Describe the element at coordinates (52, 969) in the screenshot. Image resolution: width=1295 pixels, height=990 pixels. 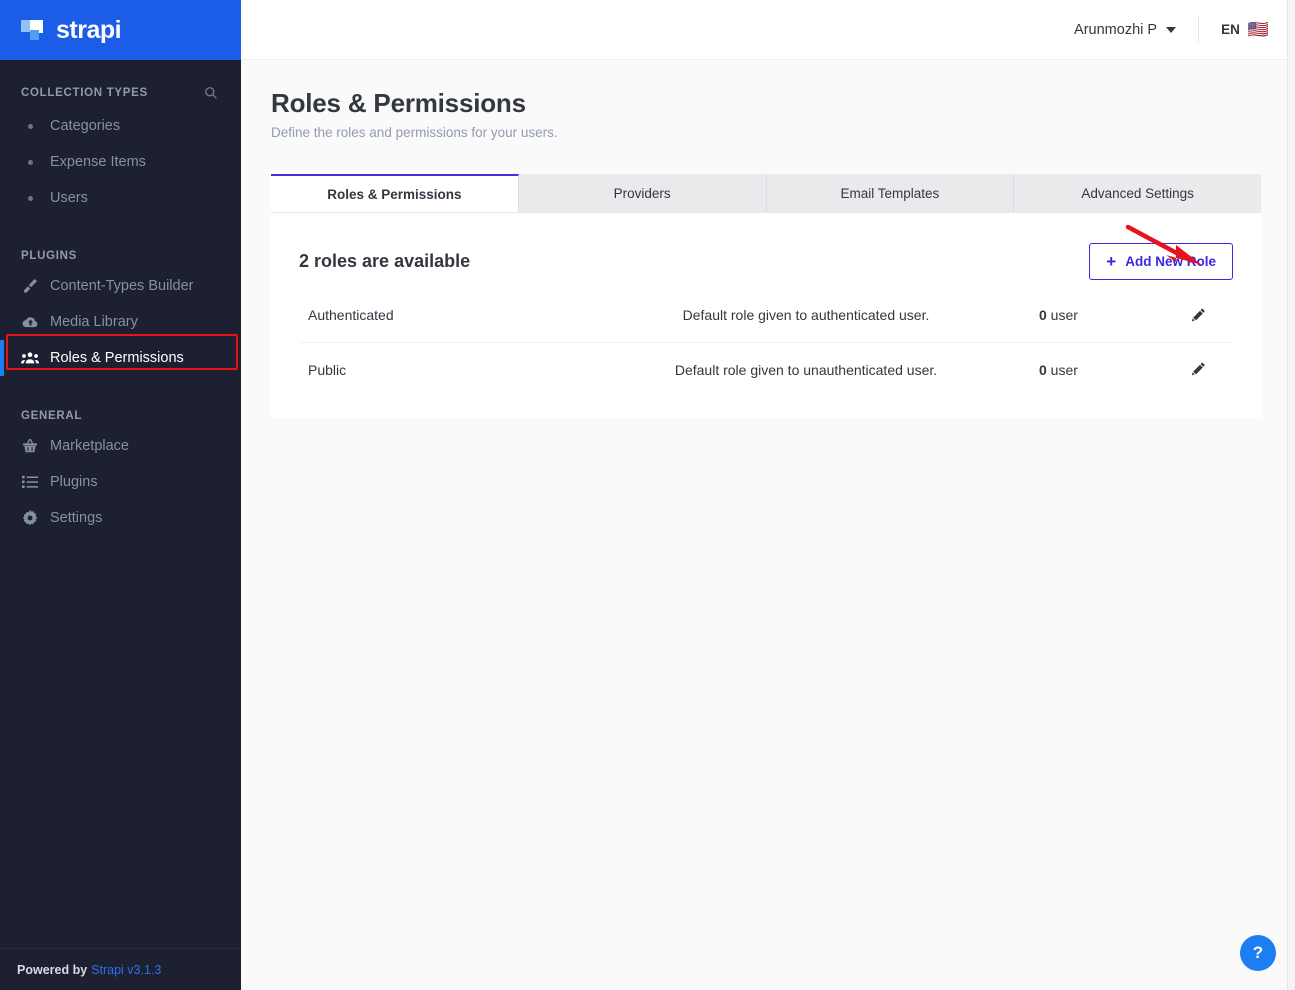
I see `powered-by-label: Powered by` at that location.